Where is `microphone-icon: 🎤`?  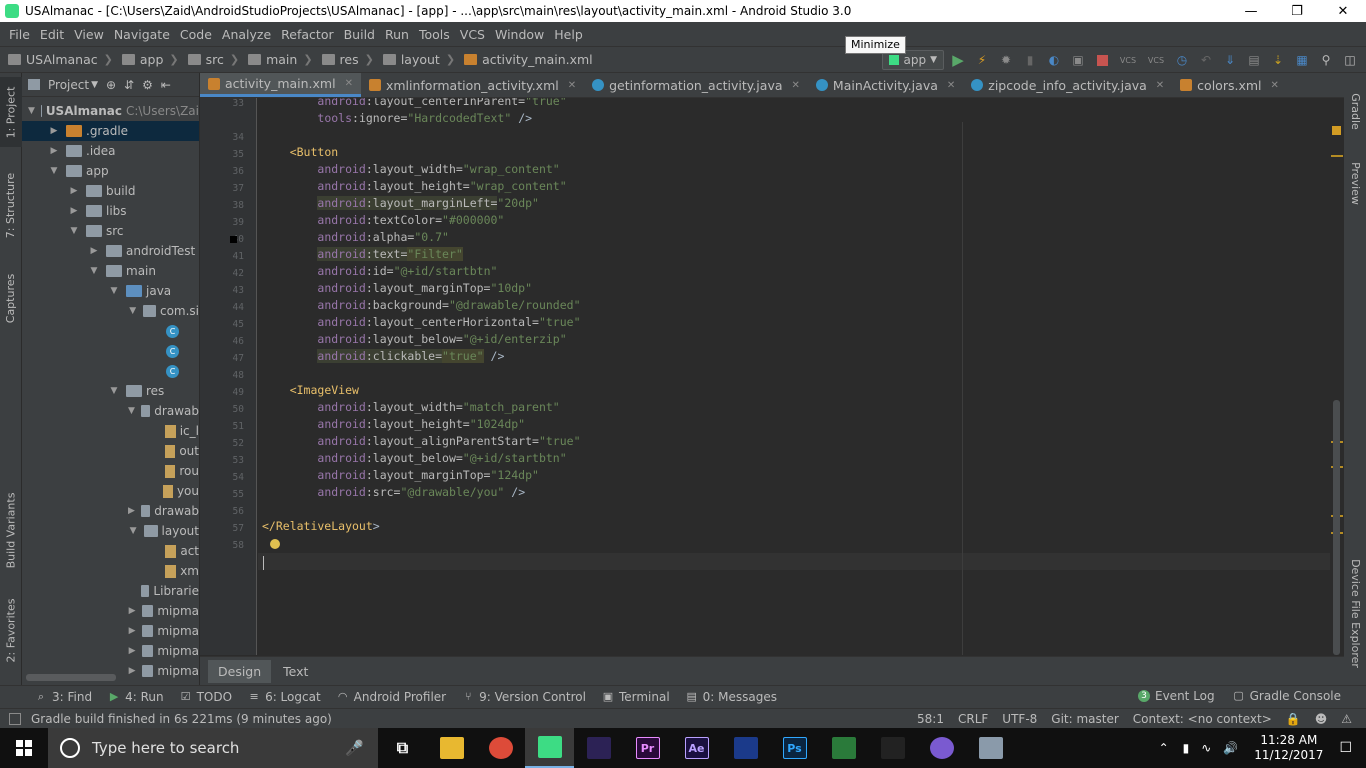
microphone-icon: 🎤 is located at coordinates (354, 748).